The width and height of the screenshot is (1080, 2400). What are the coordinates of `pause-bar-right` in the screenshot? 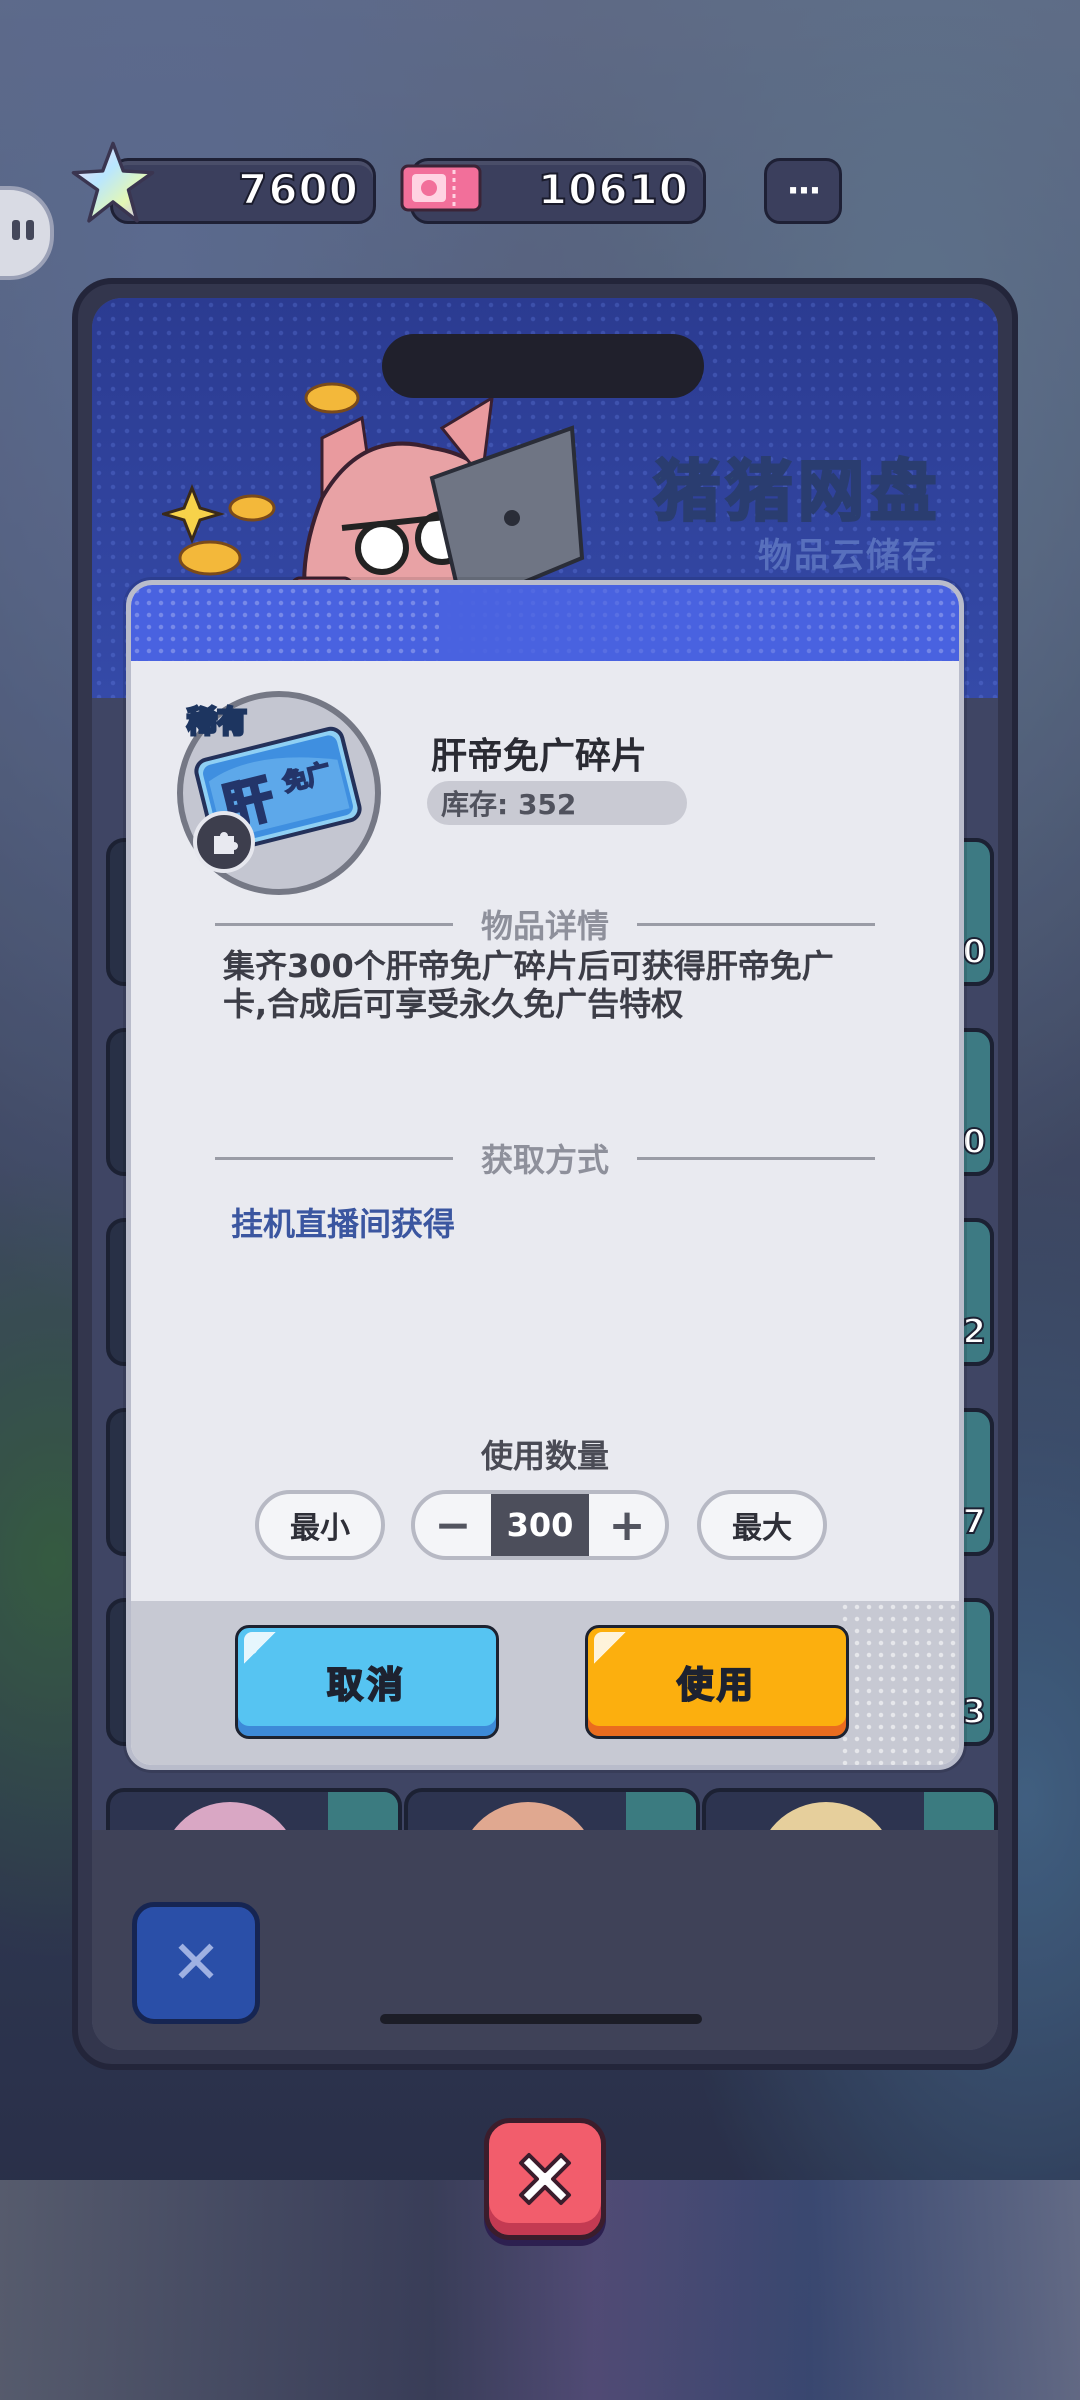 It's located at (30, 230).